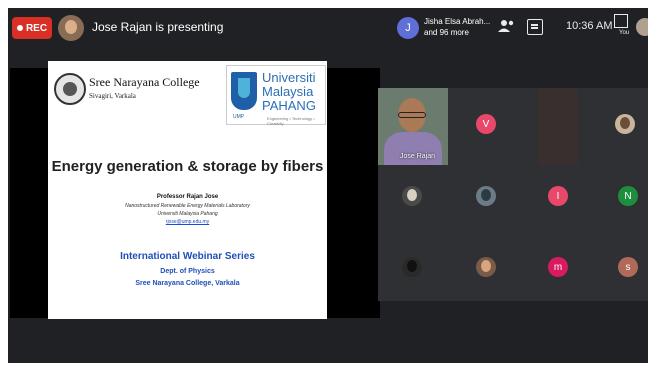 This screenshot has width=652, height=367. I want to click on chat-icon, so click(535, 27).